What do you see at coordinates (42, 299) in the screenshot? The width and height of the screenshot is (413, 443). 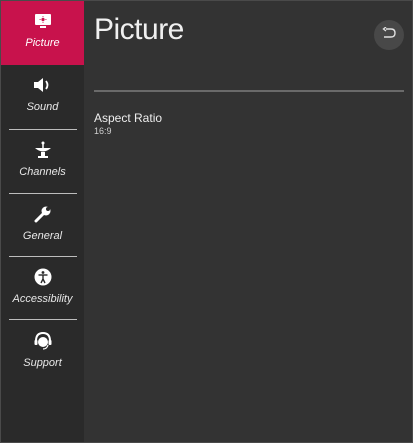 I see `sidebar-item-label: Accessibility` at bounding box center [42, 299].